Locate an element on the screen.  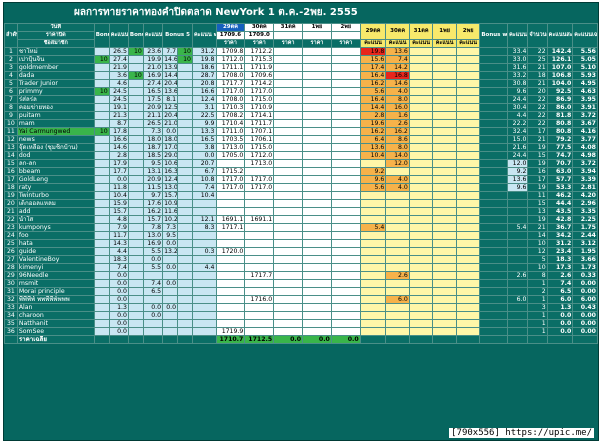
price-29-cell: 1720.0 is located at coordinates (230, 251).